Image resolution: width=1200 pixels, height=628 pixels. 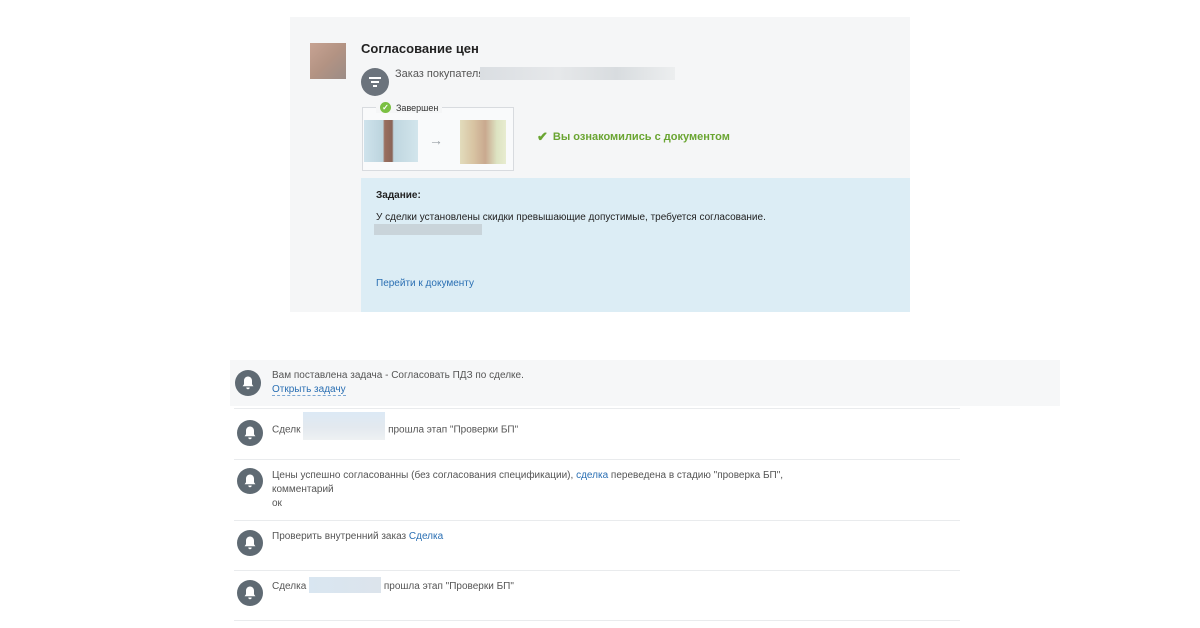 I want to click on feed-item: Сделка прошла этап "Проверки БП", so click(x=597, y=597).